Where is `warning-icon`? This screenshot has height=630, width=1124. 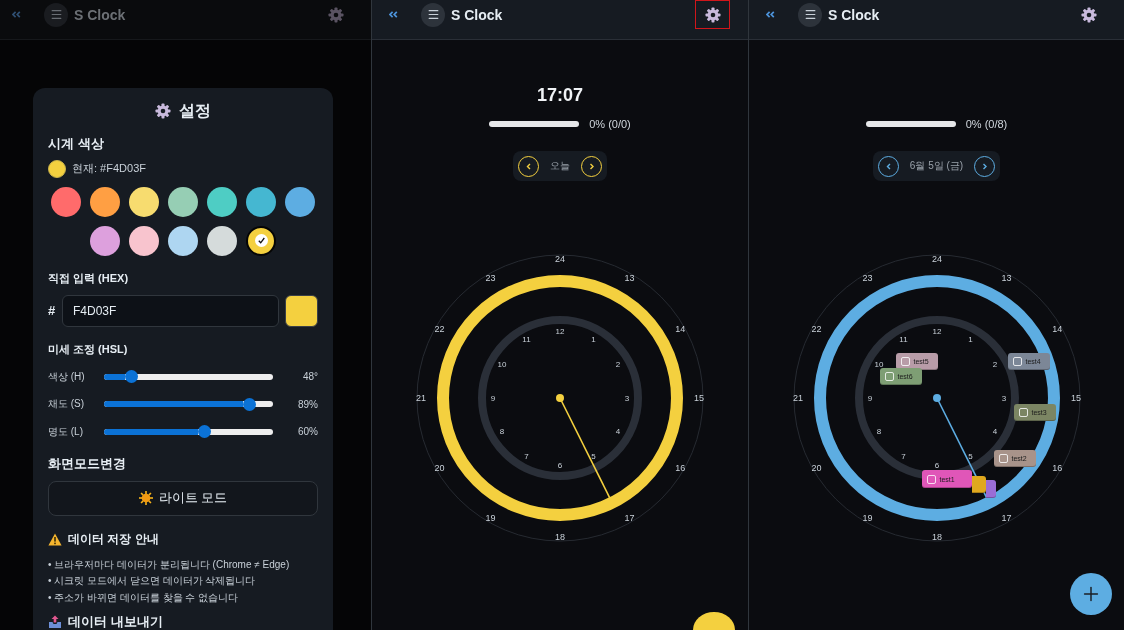
warning-icon is located at coordinates (55, 539).